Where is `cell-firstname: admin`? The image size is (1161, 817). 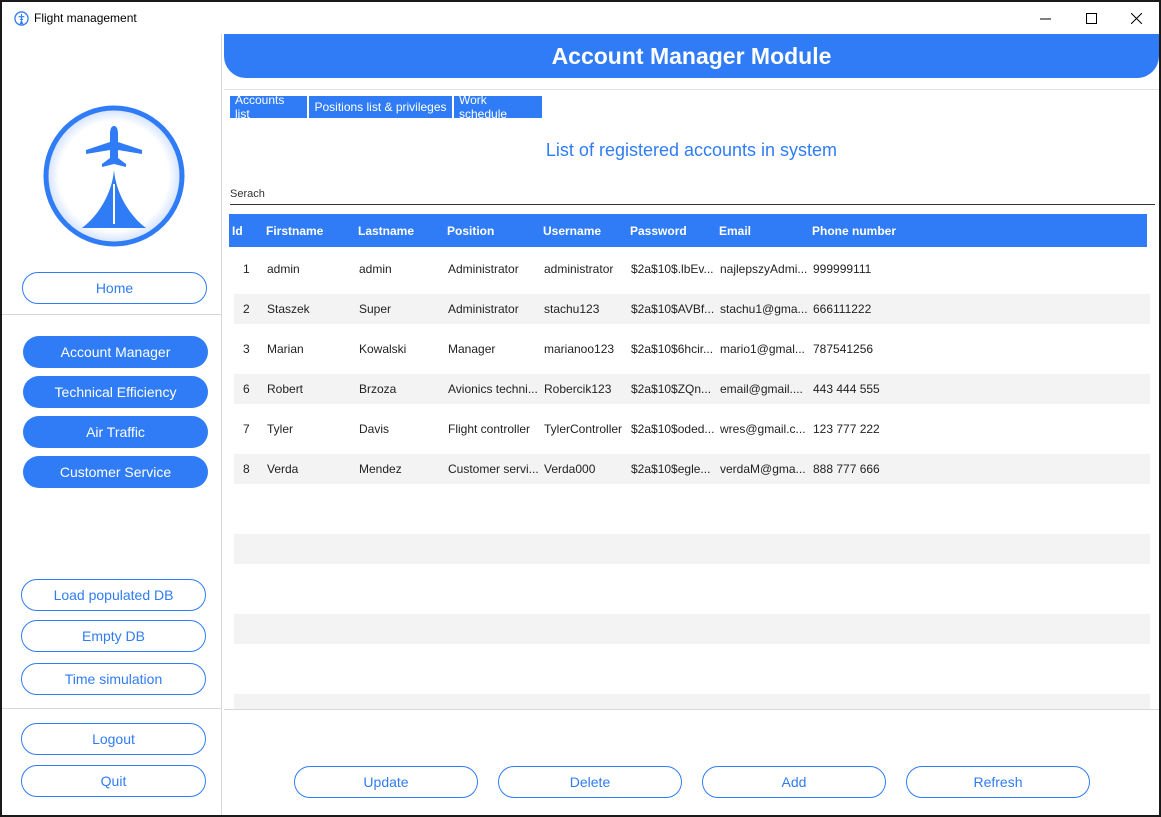 cell-firstname: admin is located at coordinates (283, 269).